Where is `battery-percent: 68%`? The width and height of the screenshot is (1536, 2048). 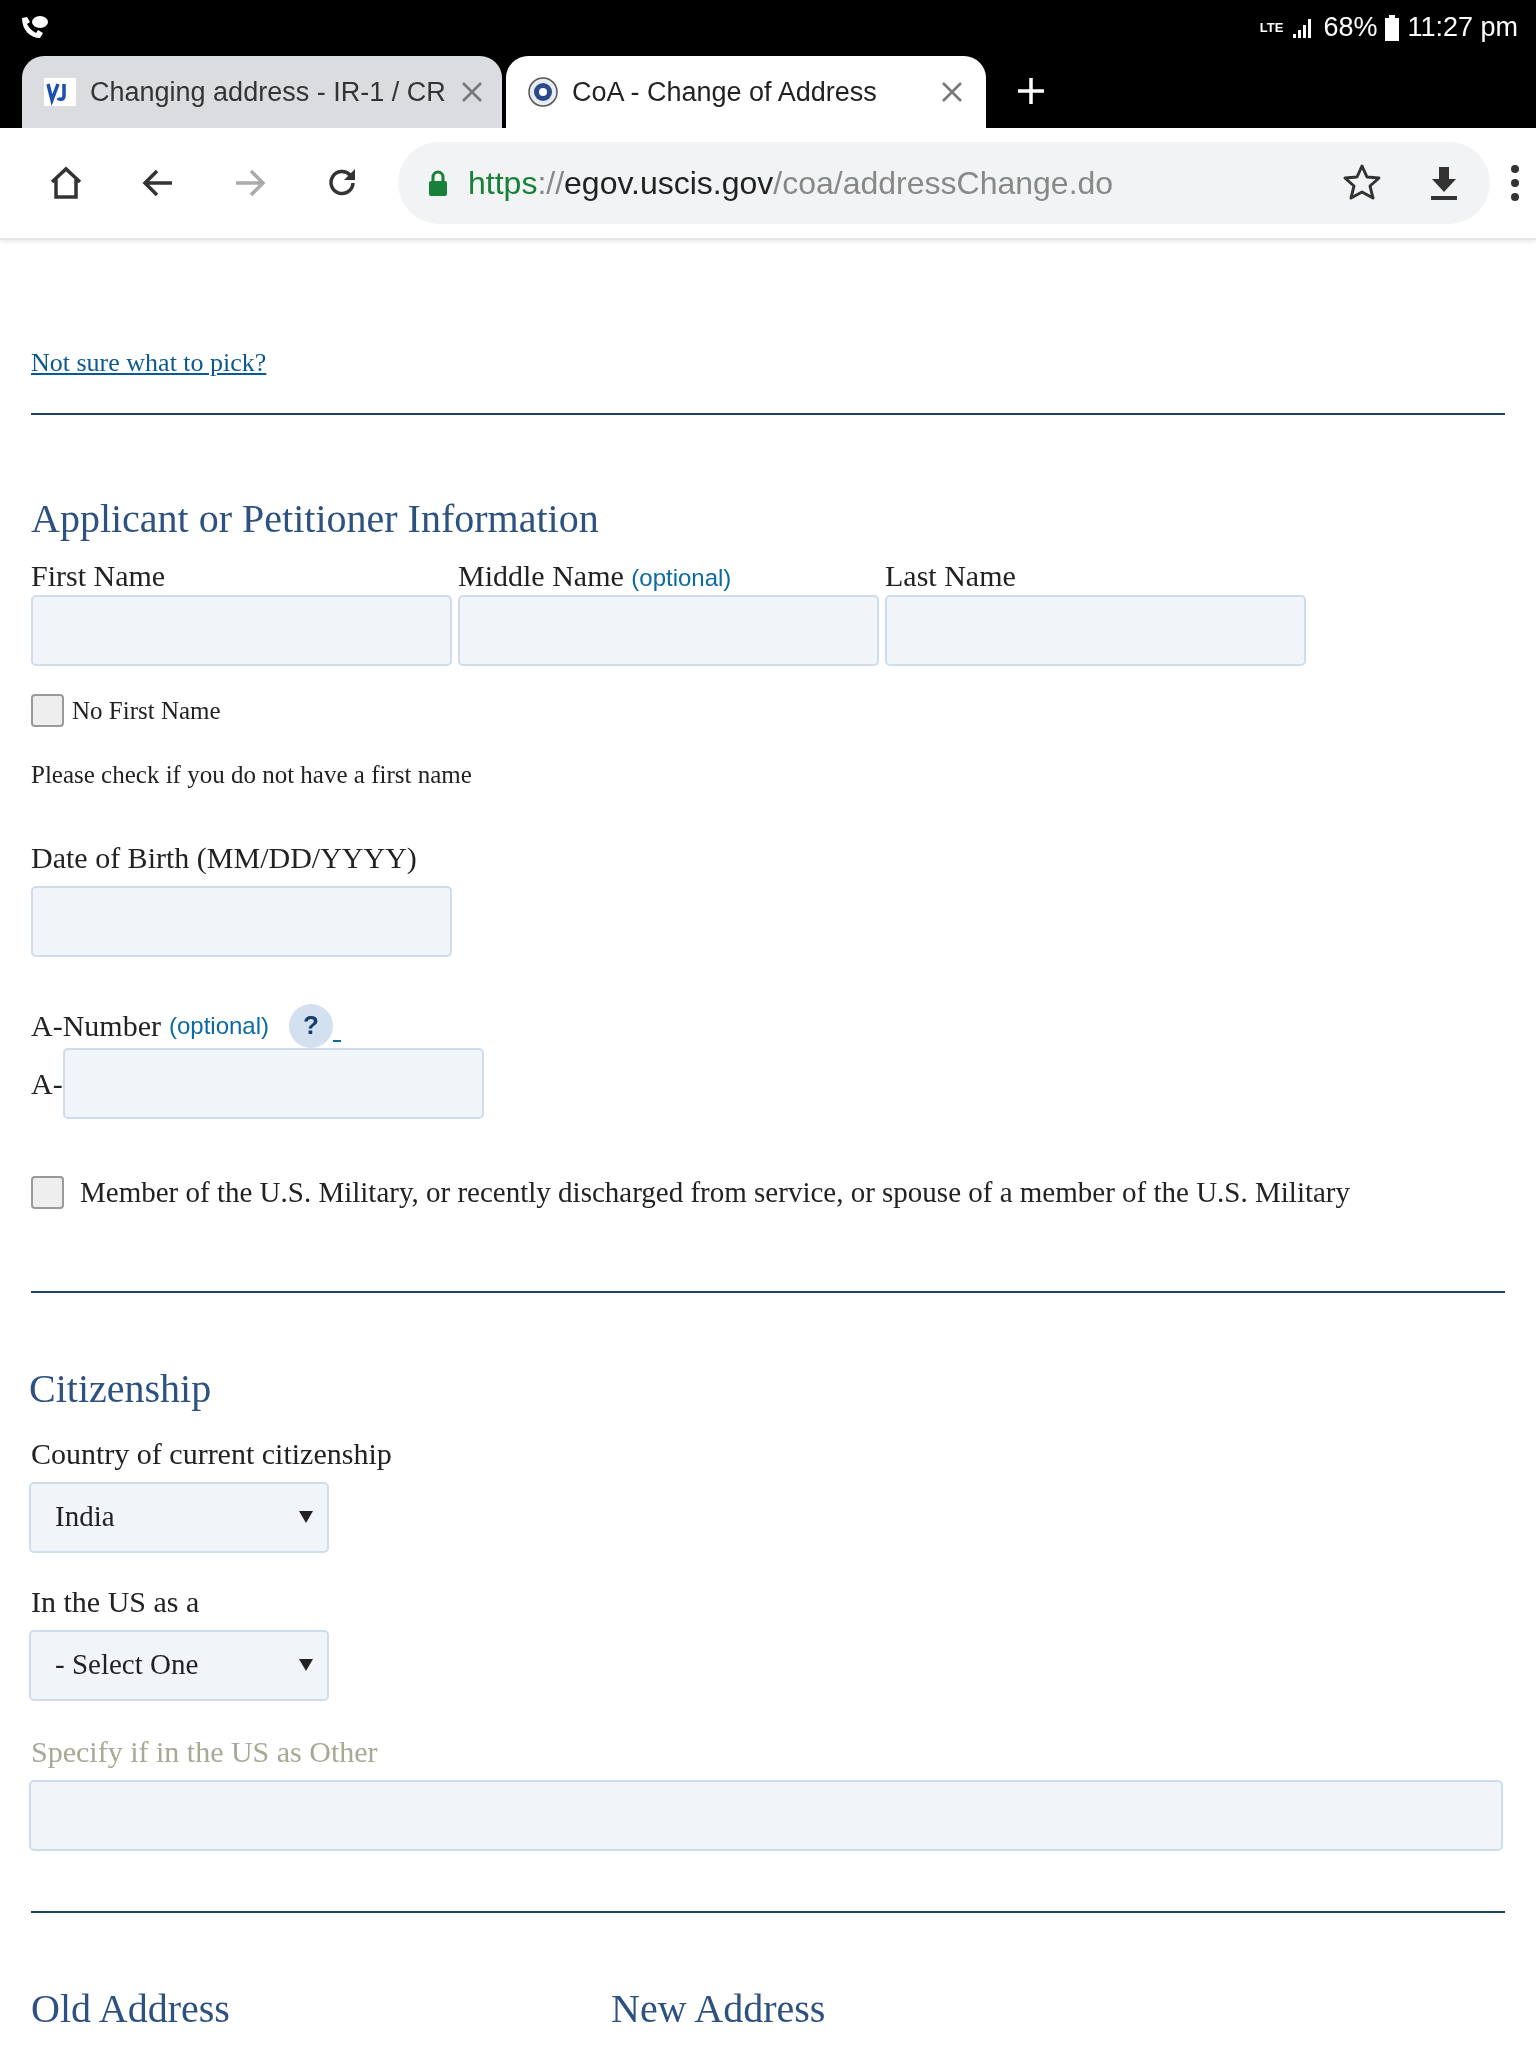
battery-percent: 68% is located at coordinates (1350, 28).